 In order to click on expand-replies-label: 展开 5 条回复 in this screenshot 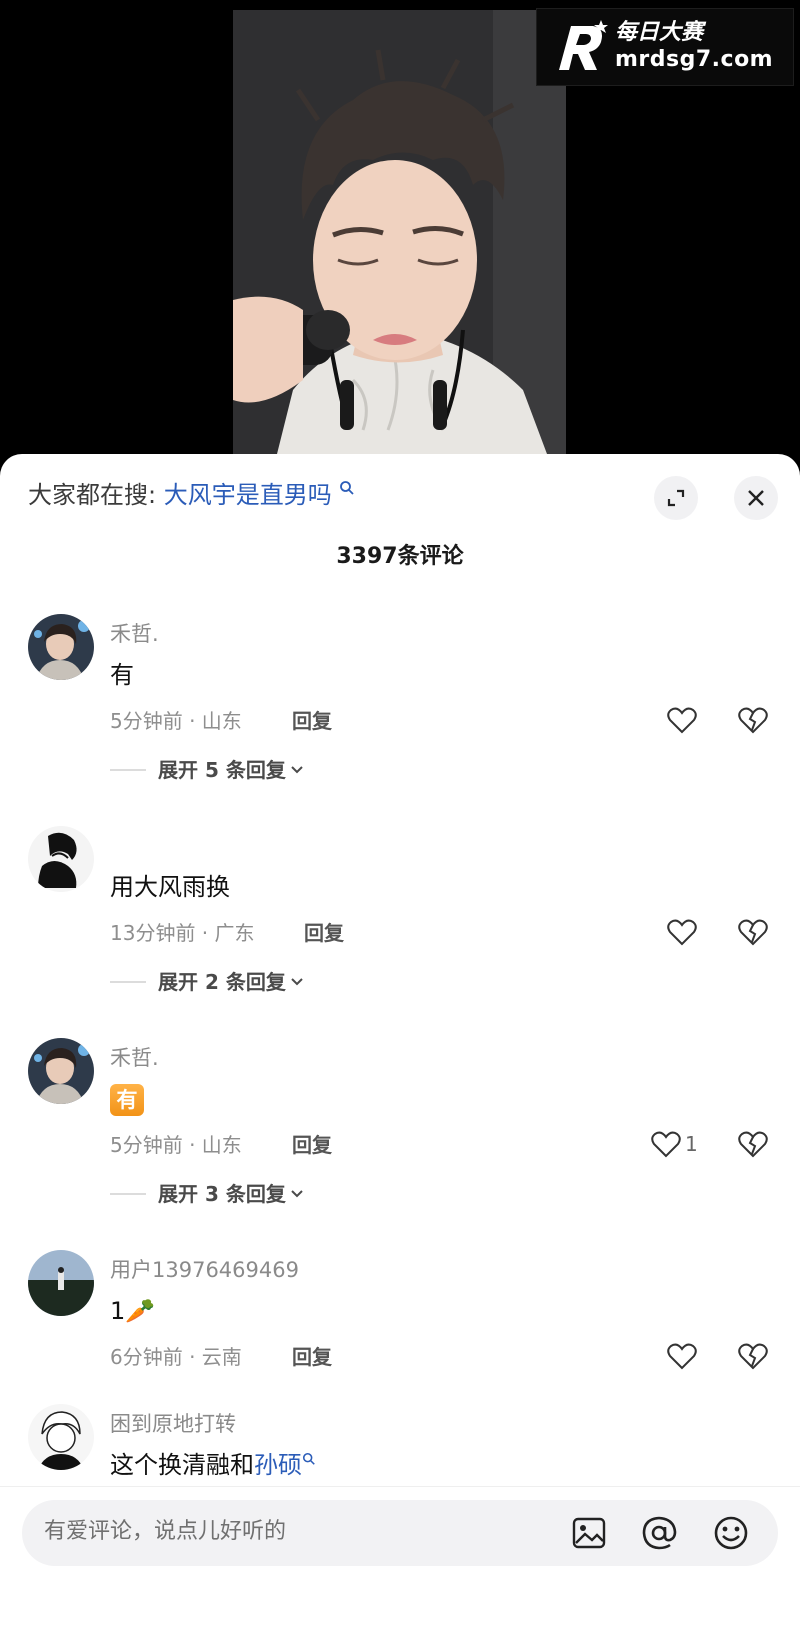, I will do `click(222, 770)`.